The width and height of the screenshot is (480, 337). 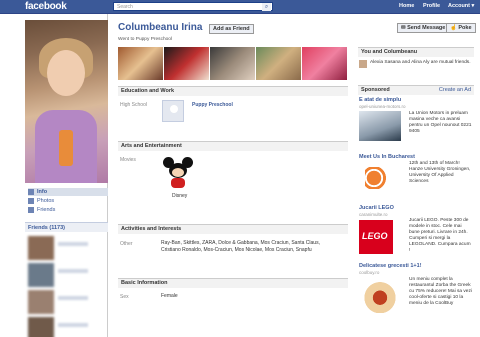 I want to click on profile-face, so click(x=66, y=73).